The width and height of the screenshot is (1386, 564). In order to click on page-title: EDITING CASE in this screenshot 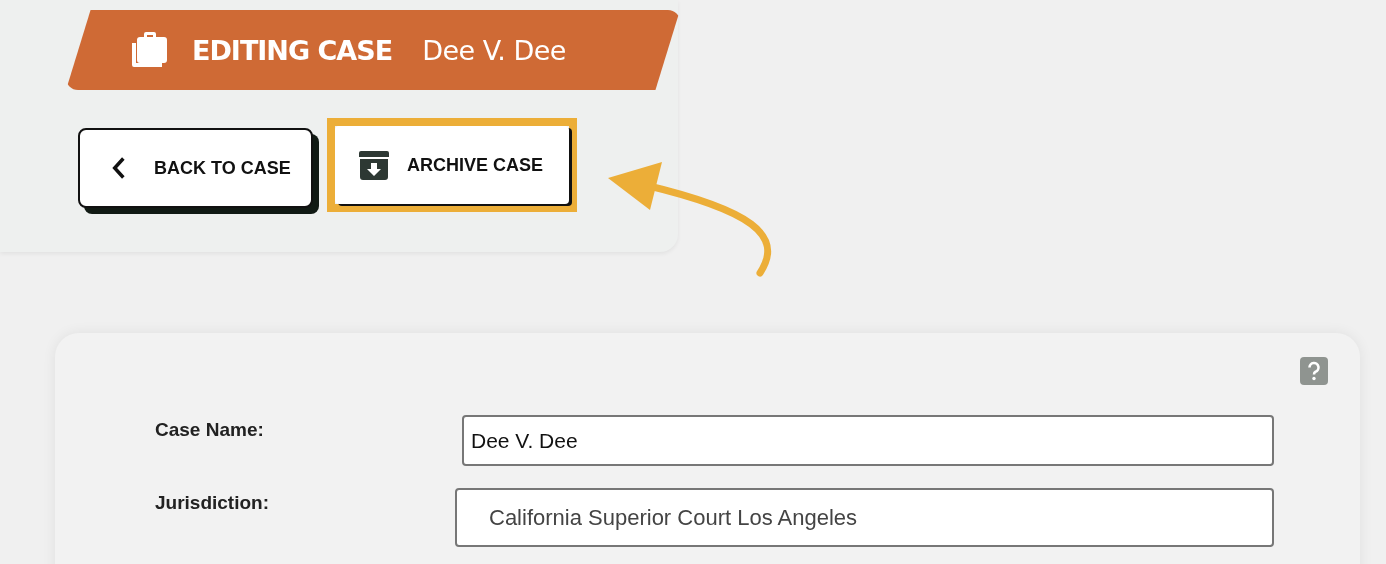, I will do `click(292, 50)`.